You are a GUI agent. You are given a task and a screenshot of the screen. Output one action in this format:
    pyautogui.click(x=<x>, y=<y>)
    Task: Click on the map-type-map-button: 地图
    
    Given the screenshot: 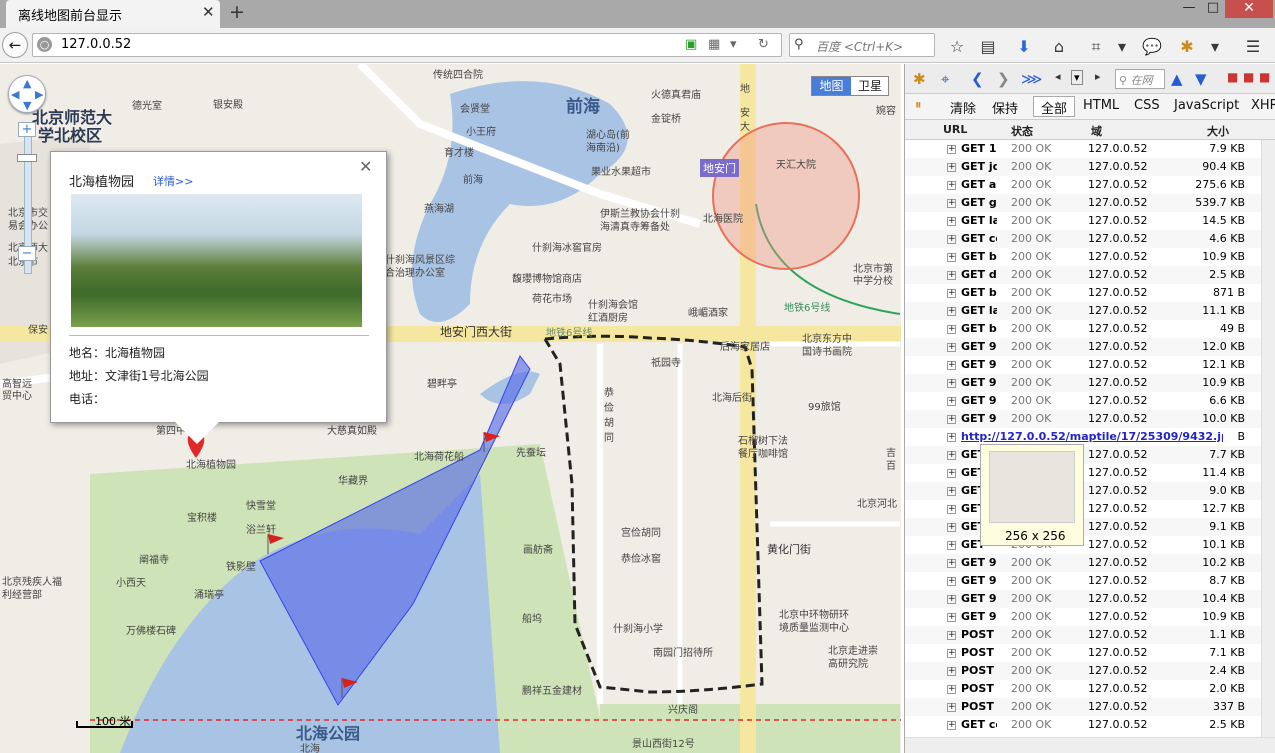 What is the action you would take?
    pyautogui.click(x=831, y=86)
    